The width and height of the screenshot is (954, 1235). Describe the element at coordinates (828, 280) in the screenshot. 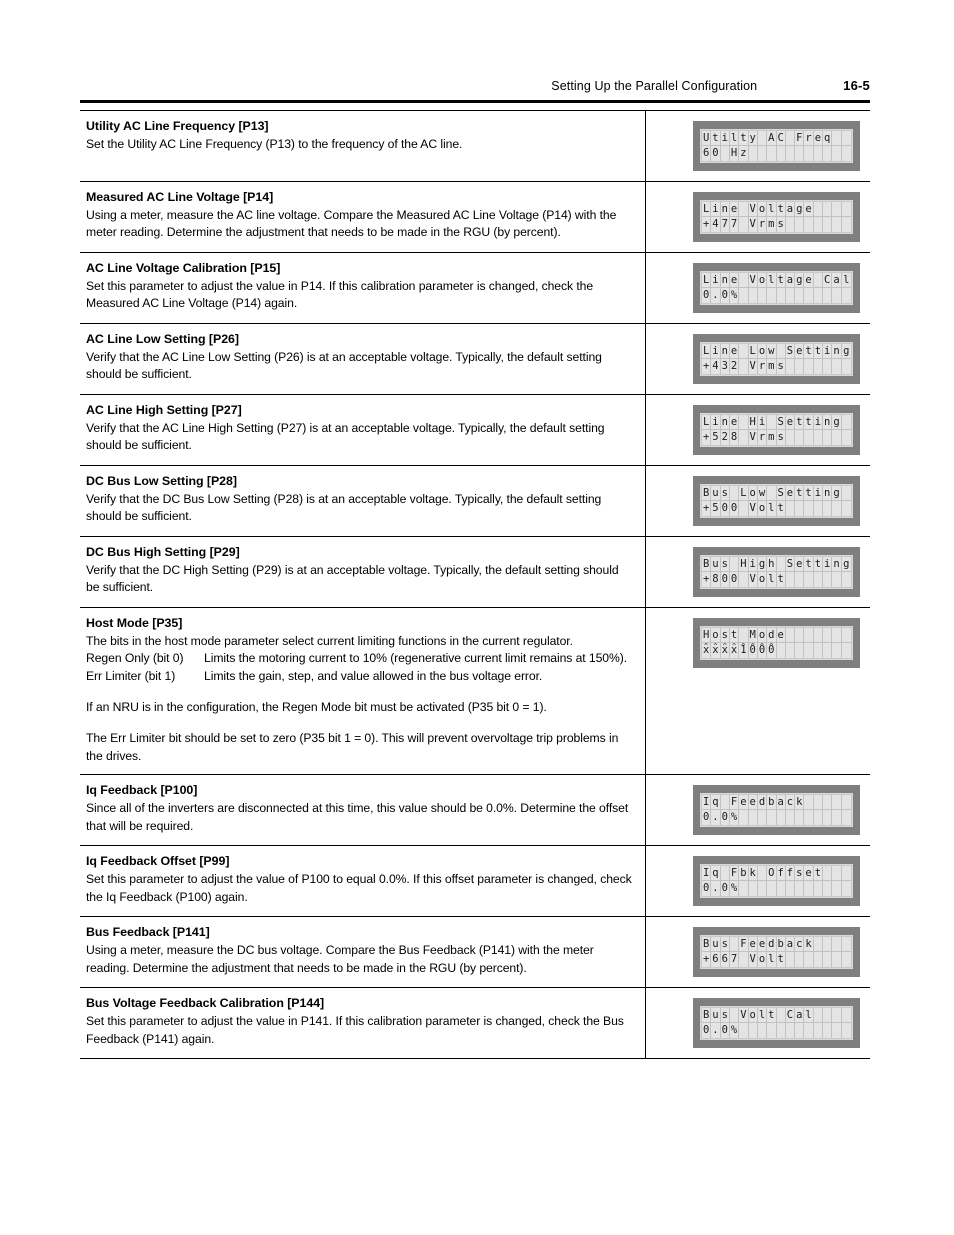

I see `lcd-character-cell: C` at that location.